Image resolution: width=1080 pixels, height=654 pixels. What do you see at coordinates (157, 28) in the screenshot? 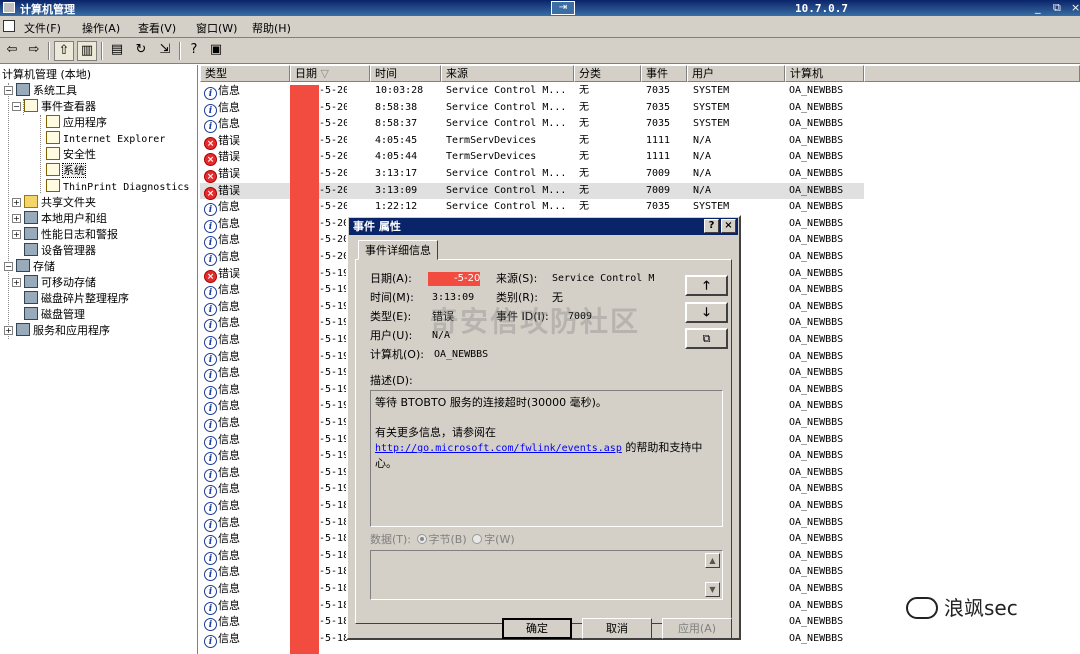
I see `menu-view: 查看(V)` at bounding box center [157, 28].